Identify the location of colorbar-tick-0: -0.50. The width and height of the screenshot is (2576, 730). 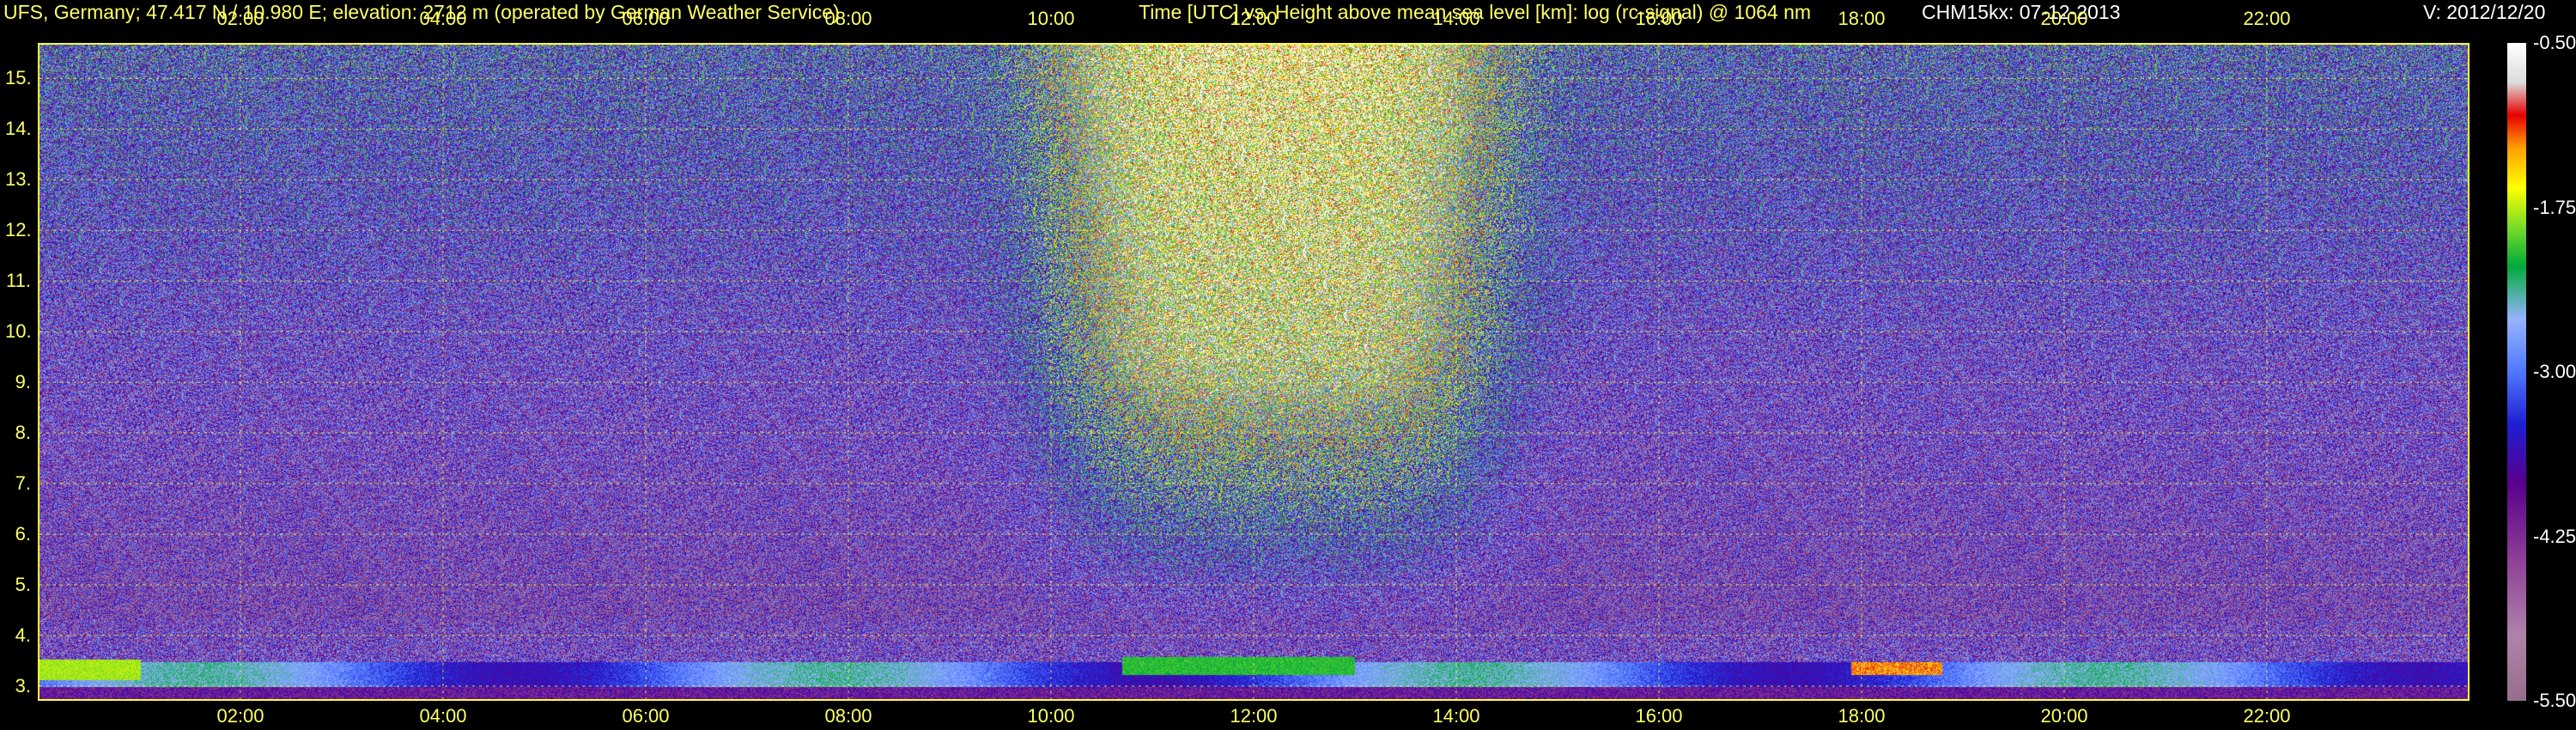
(2554, 42).